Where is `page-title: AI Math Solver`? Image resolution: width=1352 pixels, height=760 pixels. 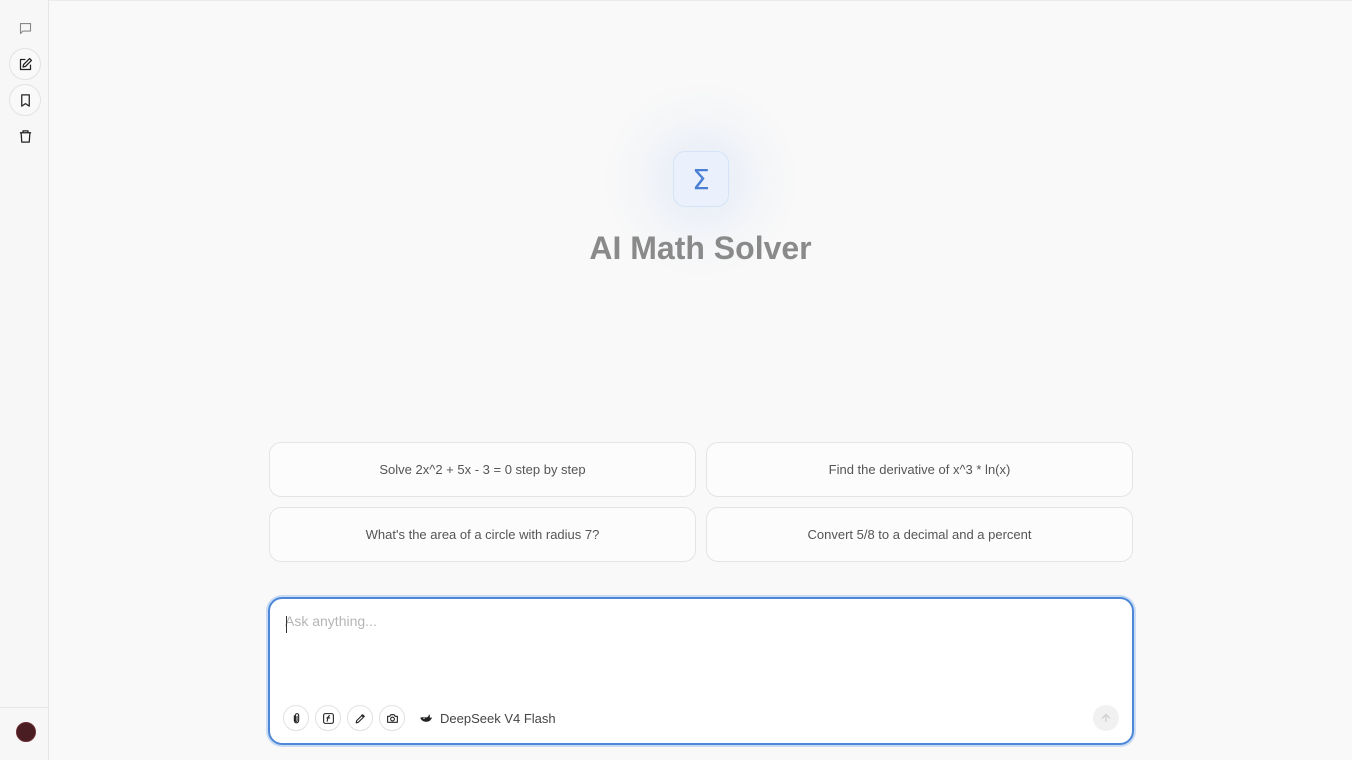 page-title: AI Math Solver is located at coordinates (700, 248).